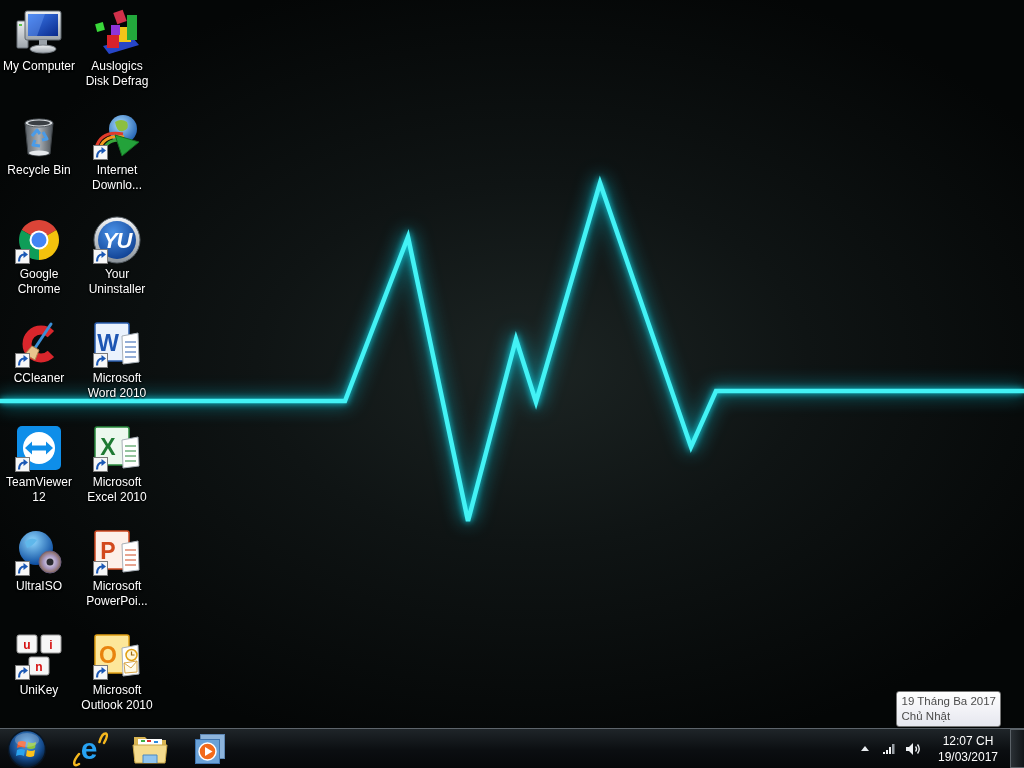  I want to click on computer-icon, so click(39, 32).